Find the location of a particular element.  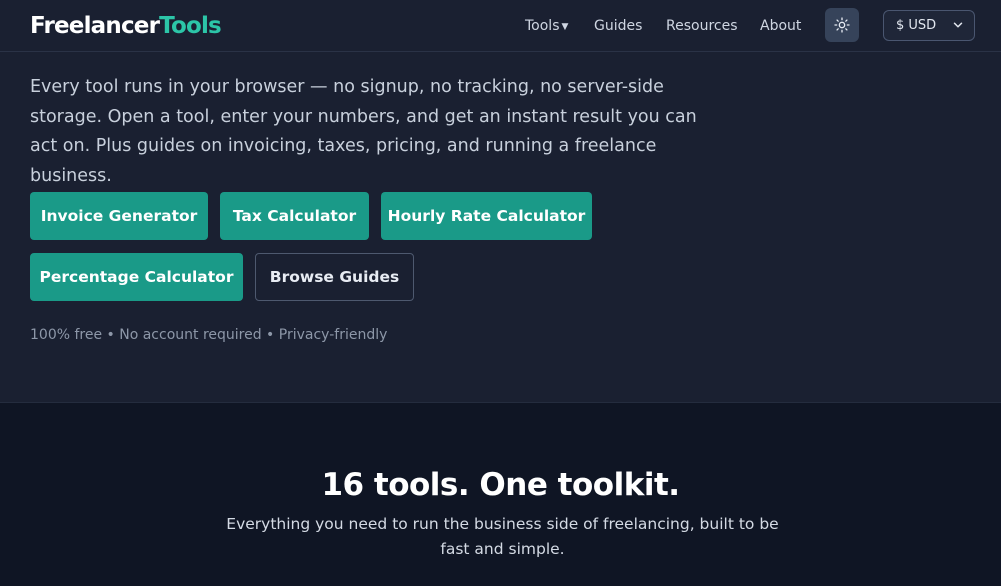

nav-tools-dropdown: Tools ▼ is located at coordinates (546, 26).